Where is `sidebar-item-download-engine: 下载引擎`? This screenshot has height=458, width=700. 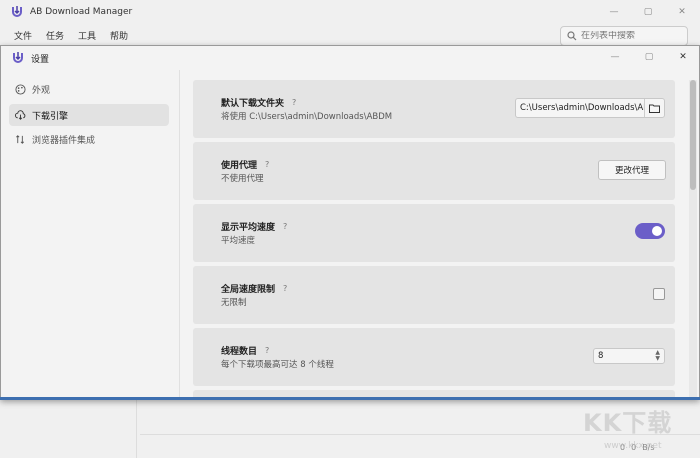 sidebar-item-download-engine: 下载引擎 is located at coordinates (89, 115).